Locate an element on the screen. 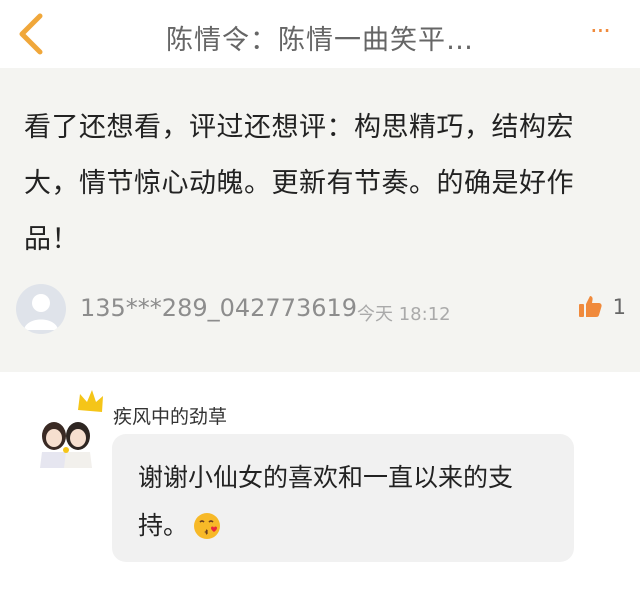 The height and width of the screenshot is (593, 640). default-avatar-icon is located at coordinates (41, 312).